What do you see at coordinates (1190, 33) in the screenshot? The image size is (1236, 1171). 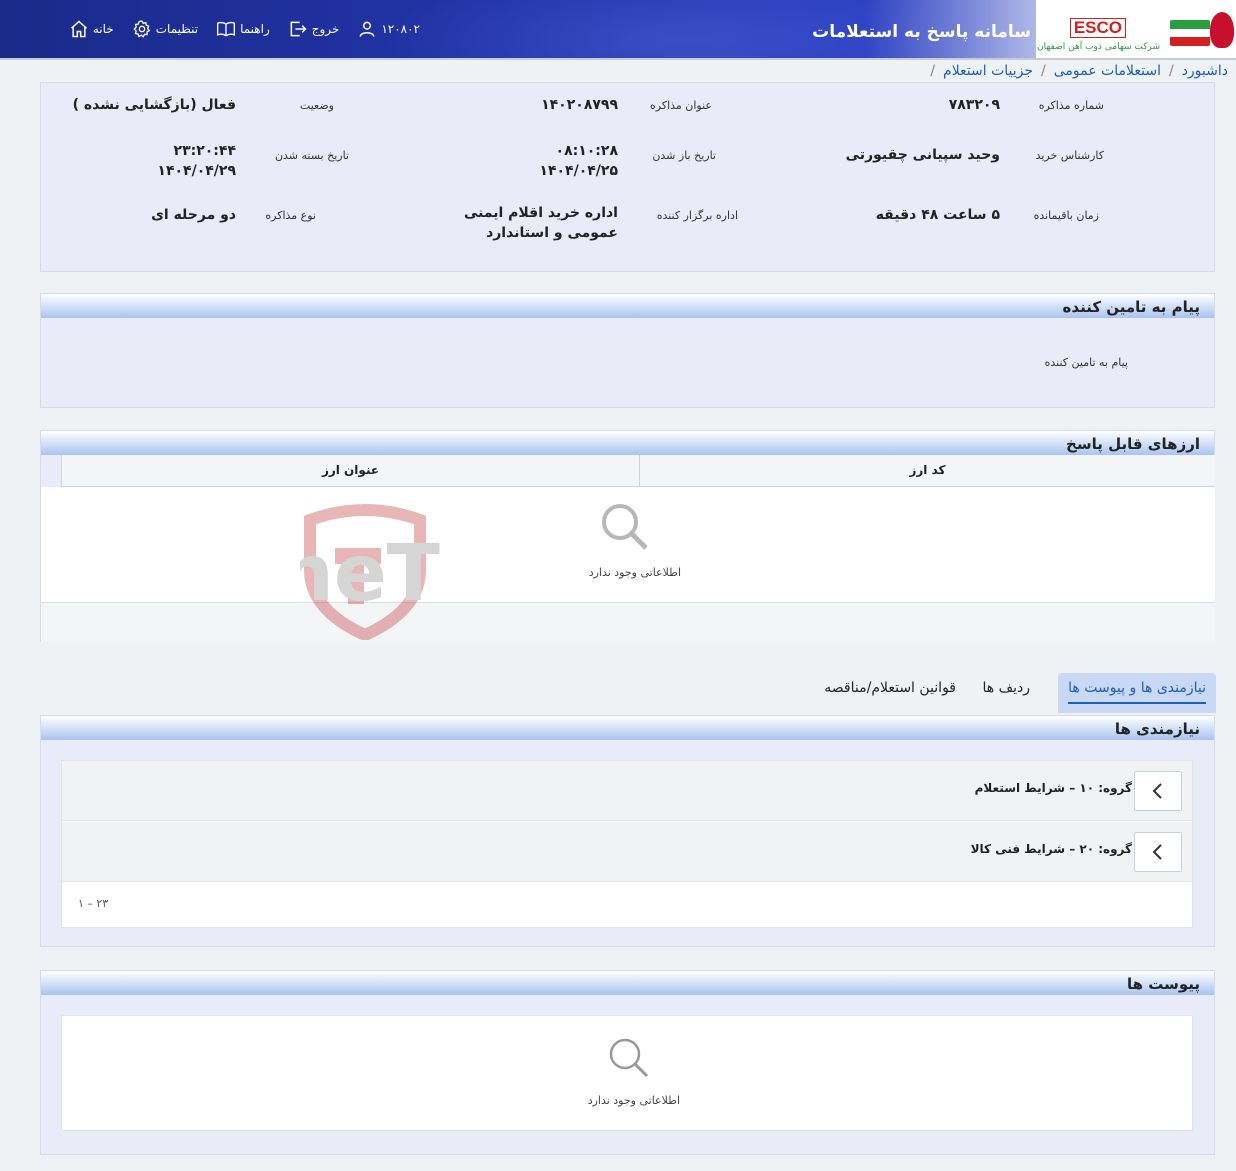 I see `iran-flag-icon` at bounding box center [1190, 33].